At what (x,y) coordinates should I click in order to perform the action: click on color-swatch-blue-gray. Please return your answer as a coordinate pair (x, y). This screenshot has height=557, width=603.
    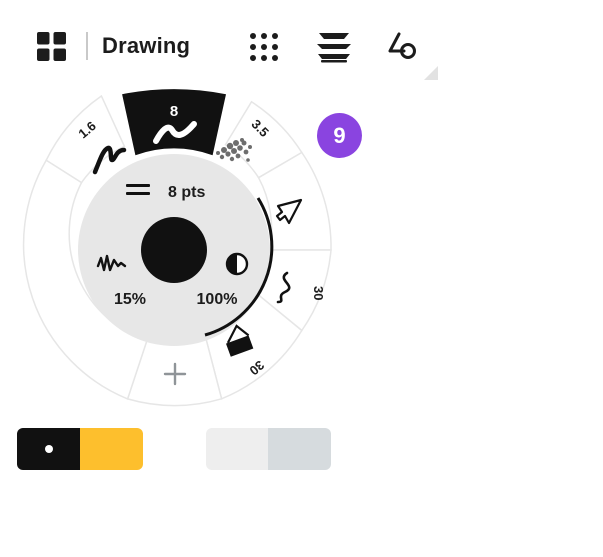
    Looking at the image, I should click on (299, 449).